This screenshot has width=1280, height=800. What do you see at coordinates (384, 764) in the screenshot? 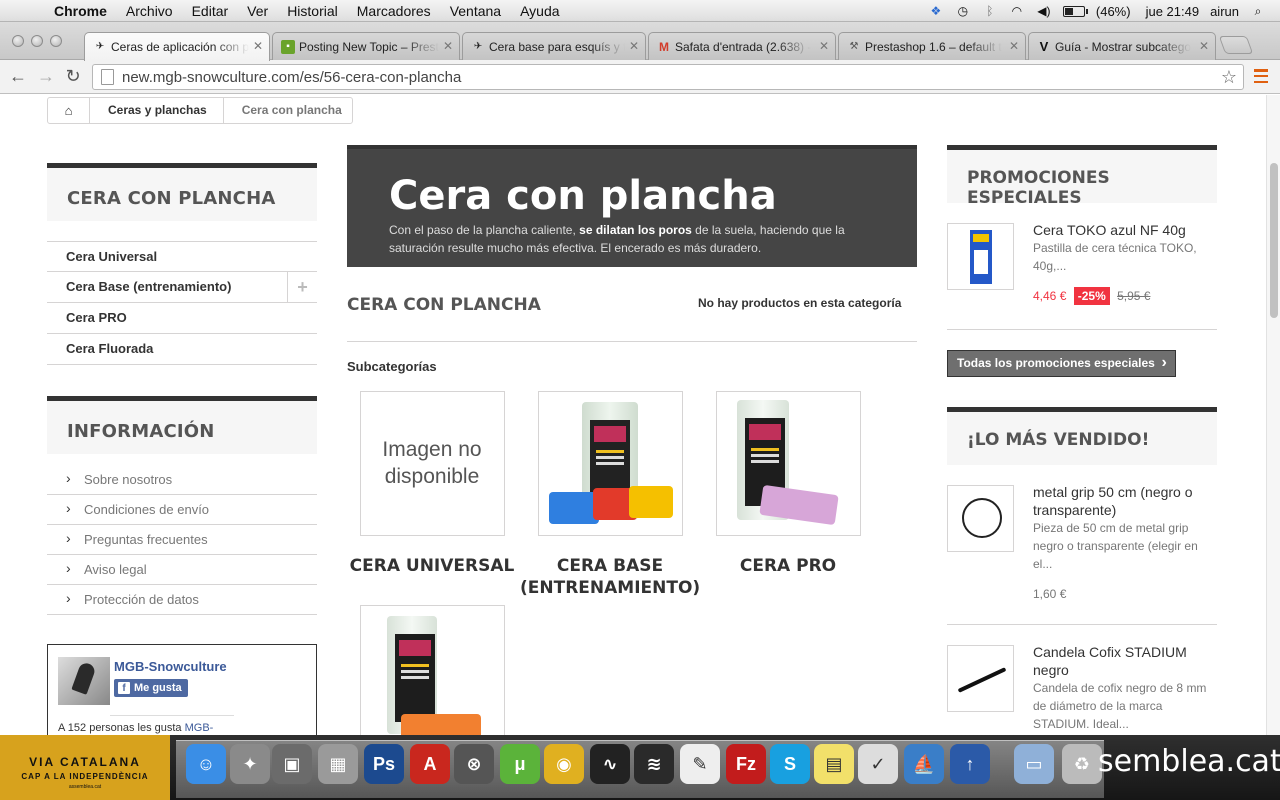
I see `photoshop-icon: Ps` at bounding box center [384, 764].